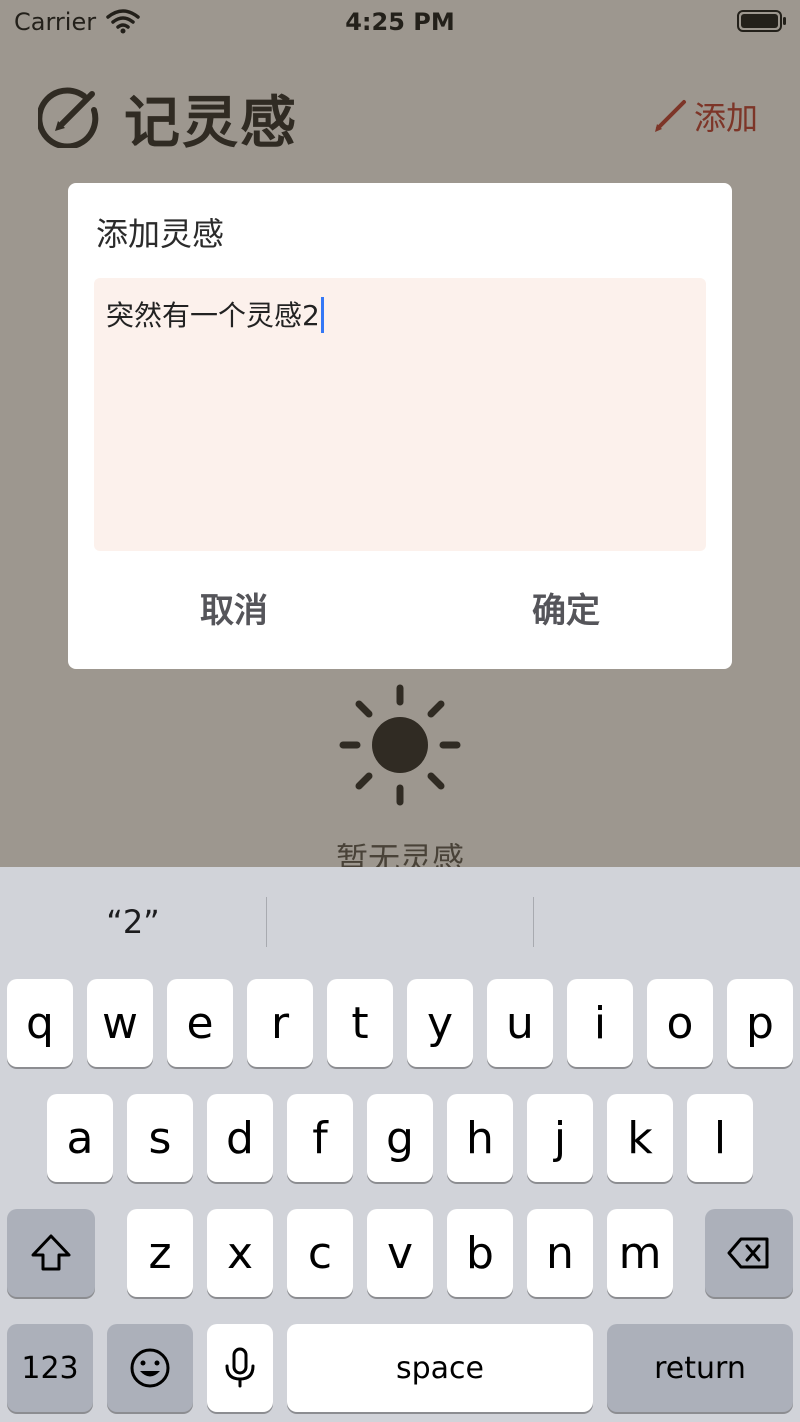 The width and height of the screenshot is (800, 1422). Describe the element at coordinates (322, 315) in the screenshot. I see `text-caret` at that location.